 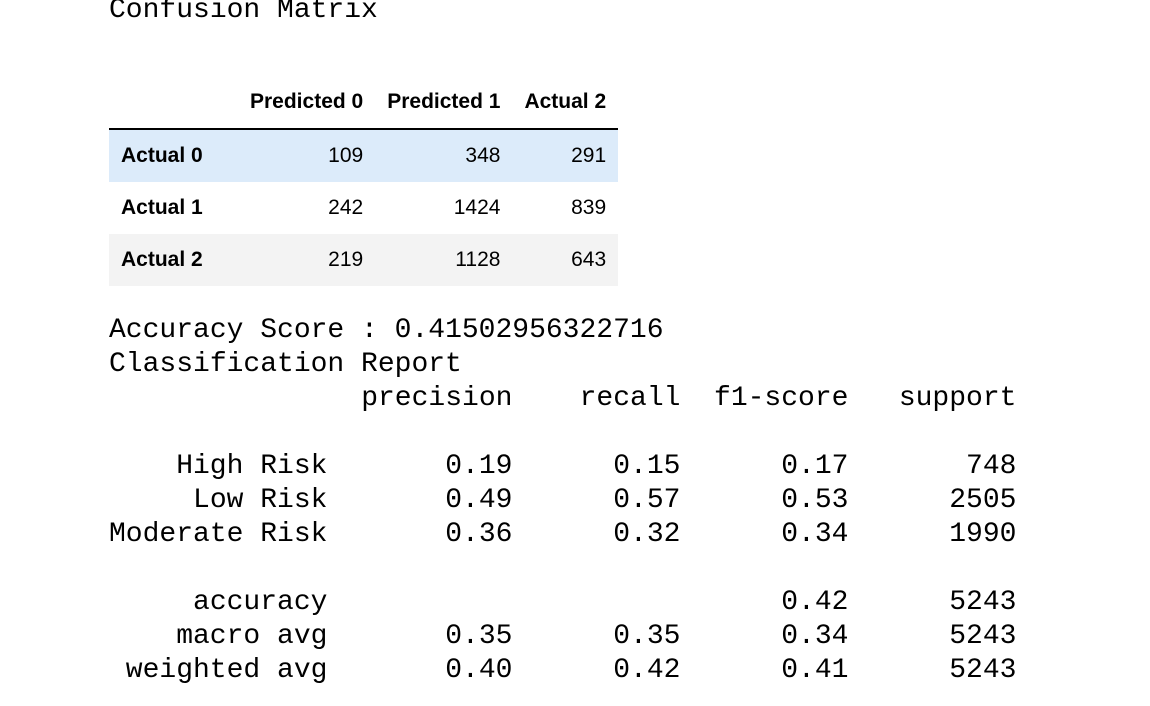 I want to click on report-summary-row: accuracy 0.42 5243, so click(x=562, y=603).